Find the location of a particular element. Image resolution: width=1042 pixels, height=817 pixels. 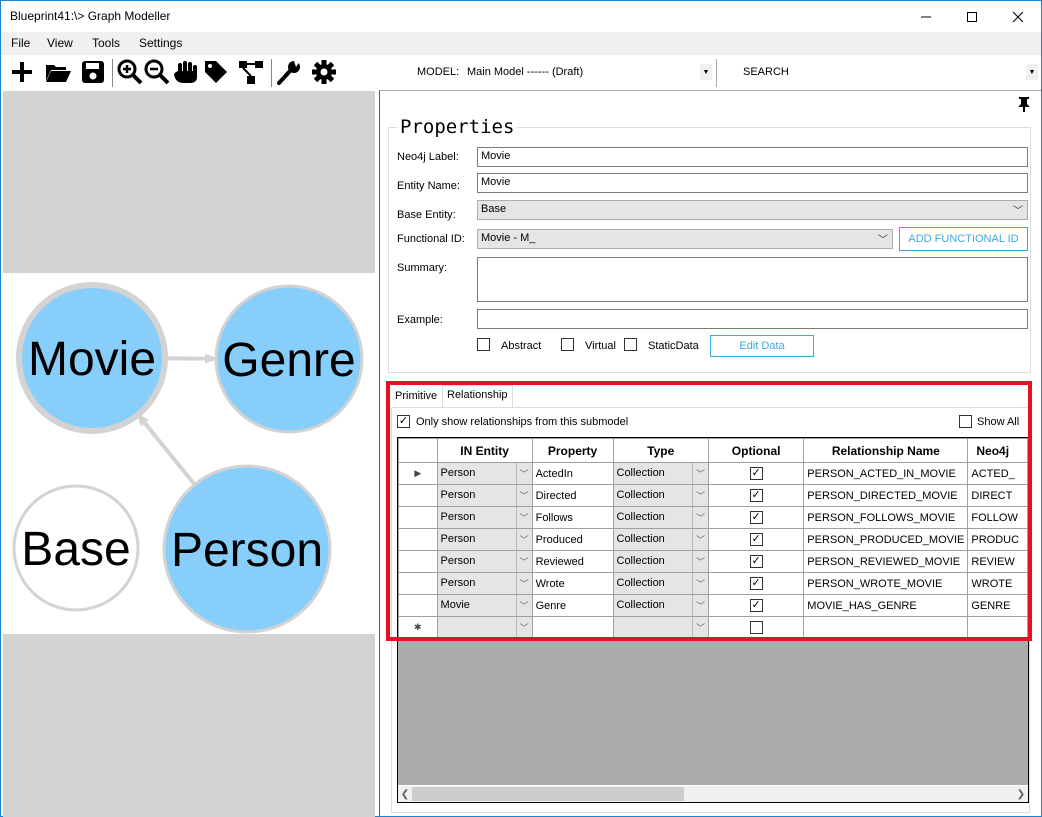

column-header-optional: Optional is located at coordinates (756, 450).